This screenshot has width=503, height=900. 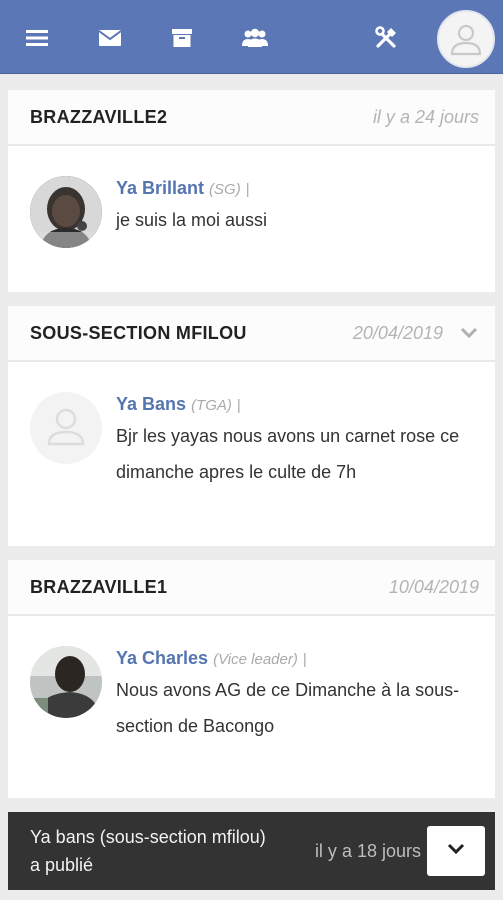 What do you see at coordinates (138, 332) in the screenshot?
I see `group-name: SOUS-SECTION MFILOU` at bounding box center [138, 332].